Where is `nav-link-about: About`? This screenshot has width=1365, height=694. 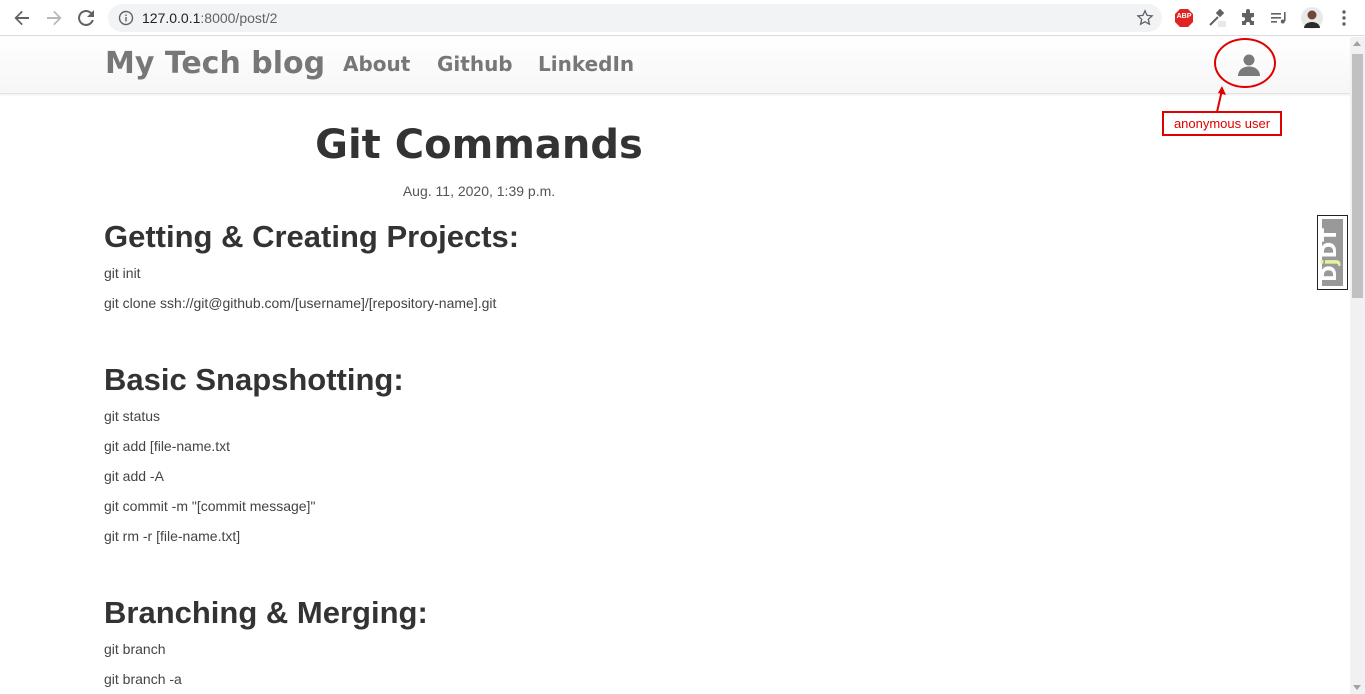
nav-link-about: About is located at coordinates (376, 64).